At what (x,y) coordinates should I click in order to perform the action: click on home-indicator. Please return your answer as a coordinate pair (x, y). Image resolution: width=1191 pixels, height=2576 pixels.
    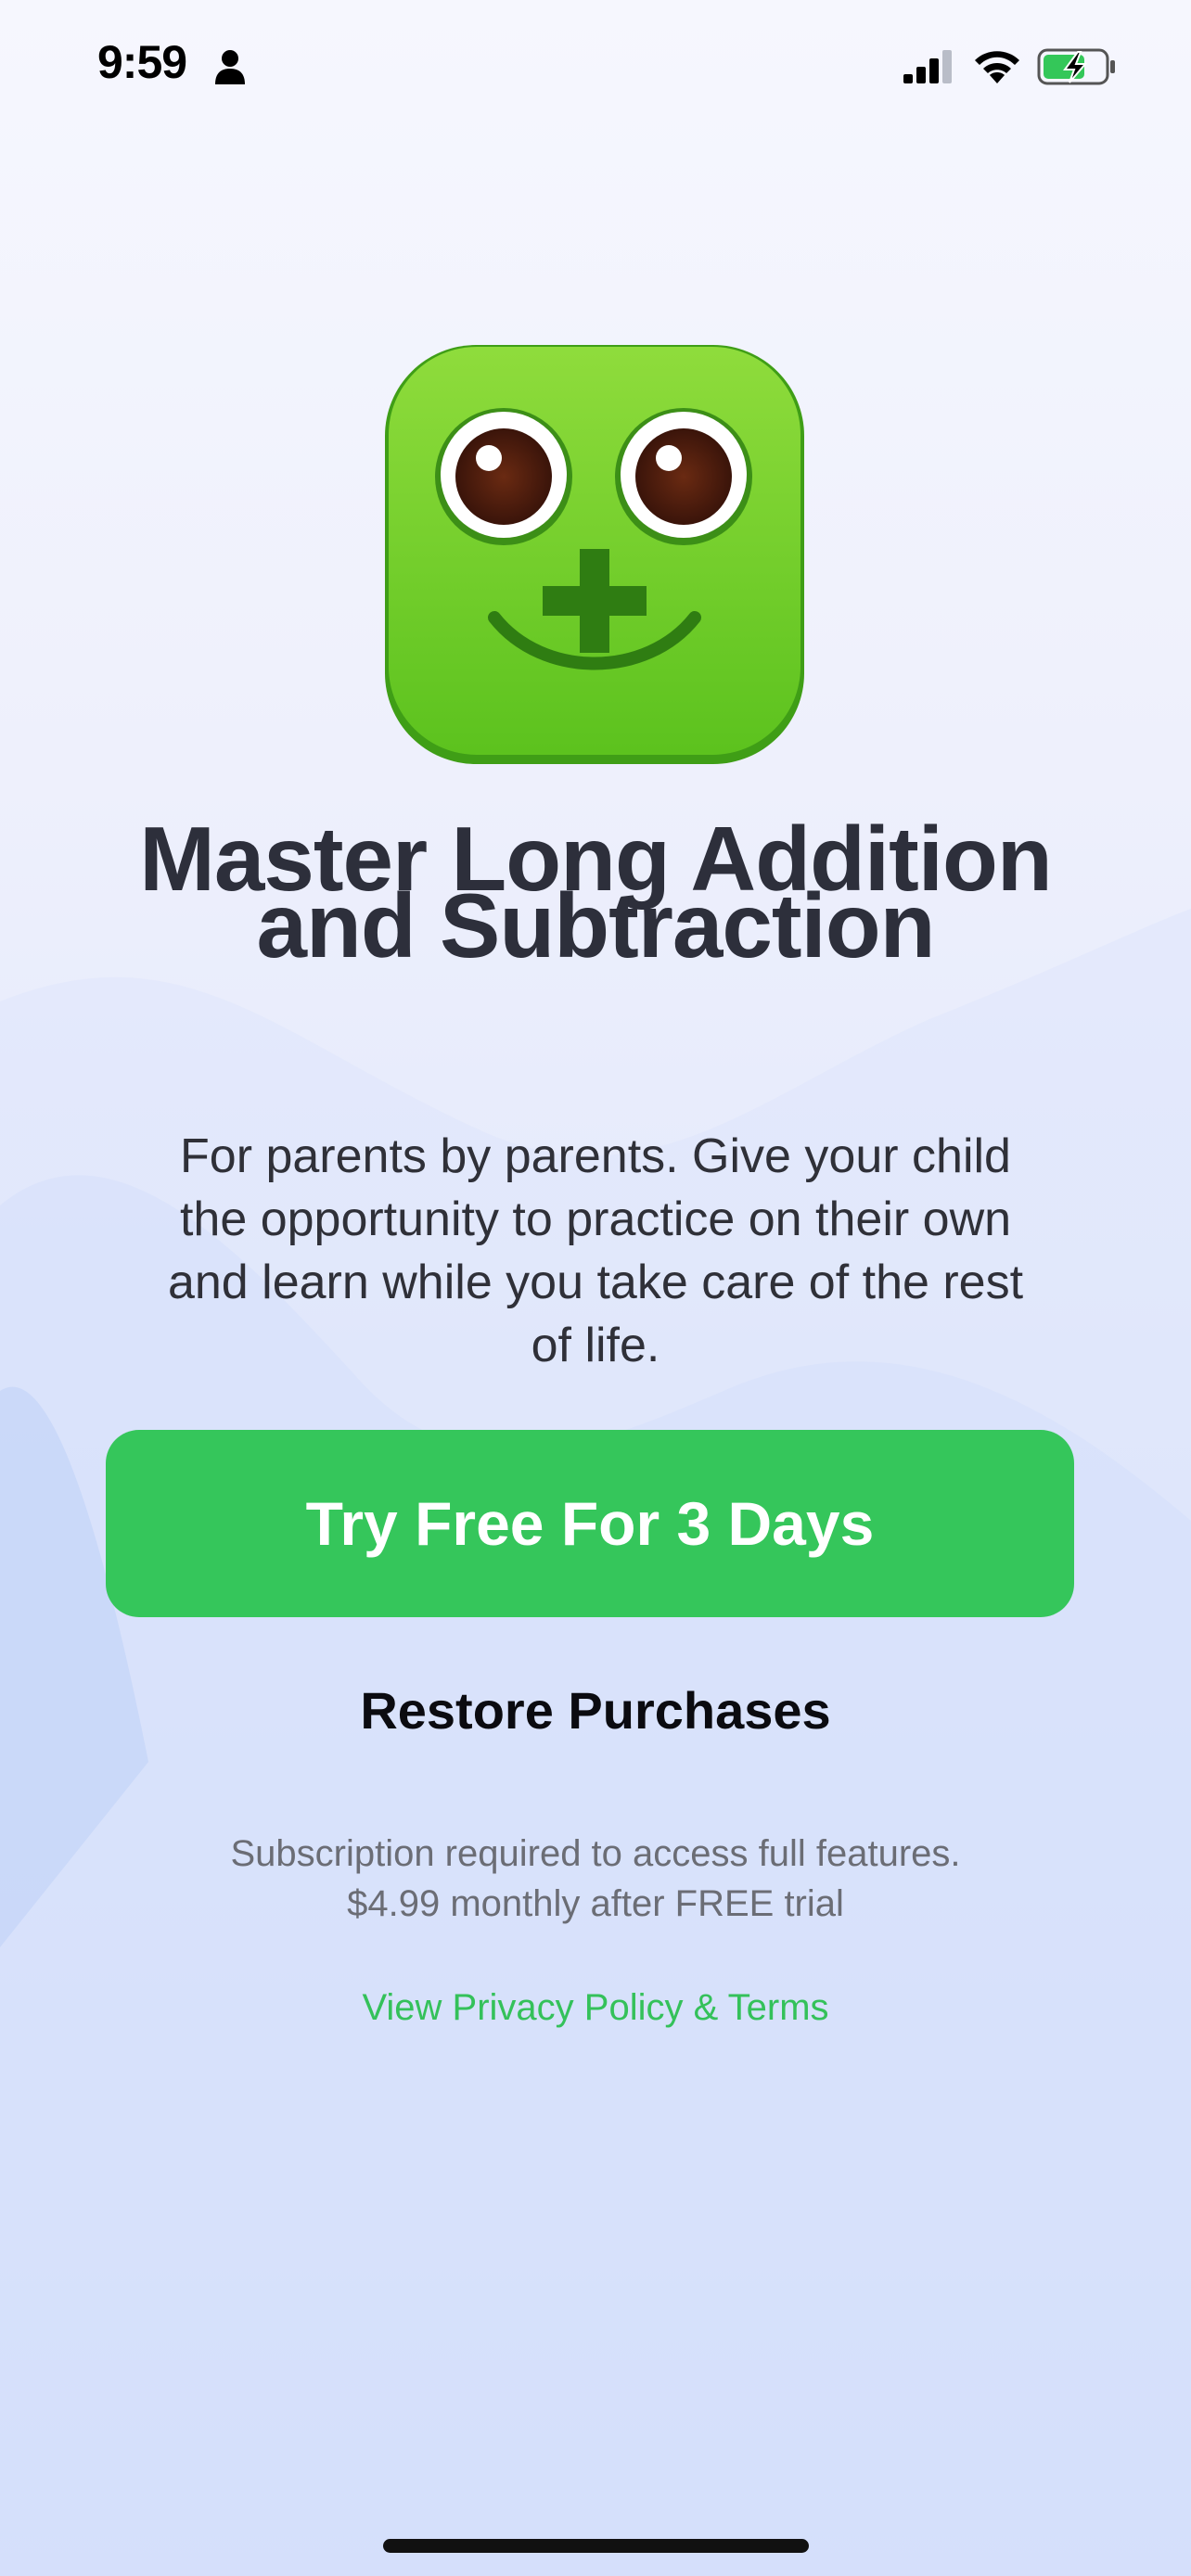
    Looking at the image, I should click on (596, 2546).